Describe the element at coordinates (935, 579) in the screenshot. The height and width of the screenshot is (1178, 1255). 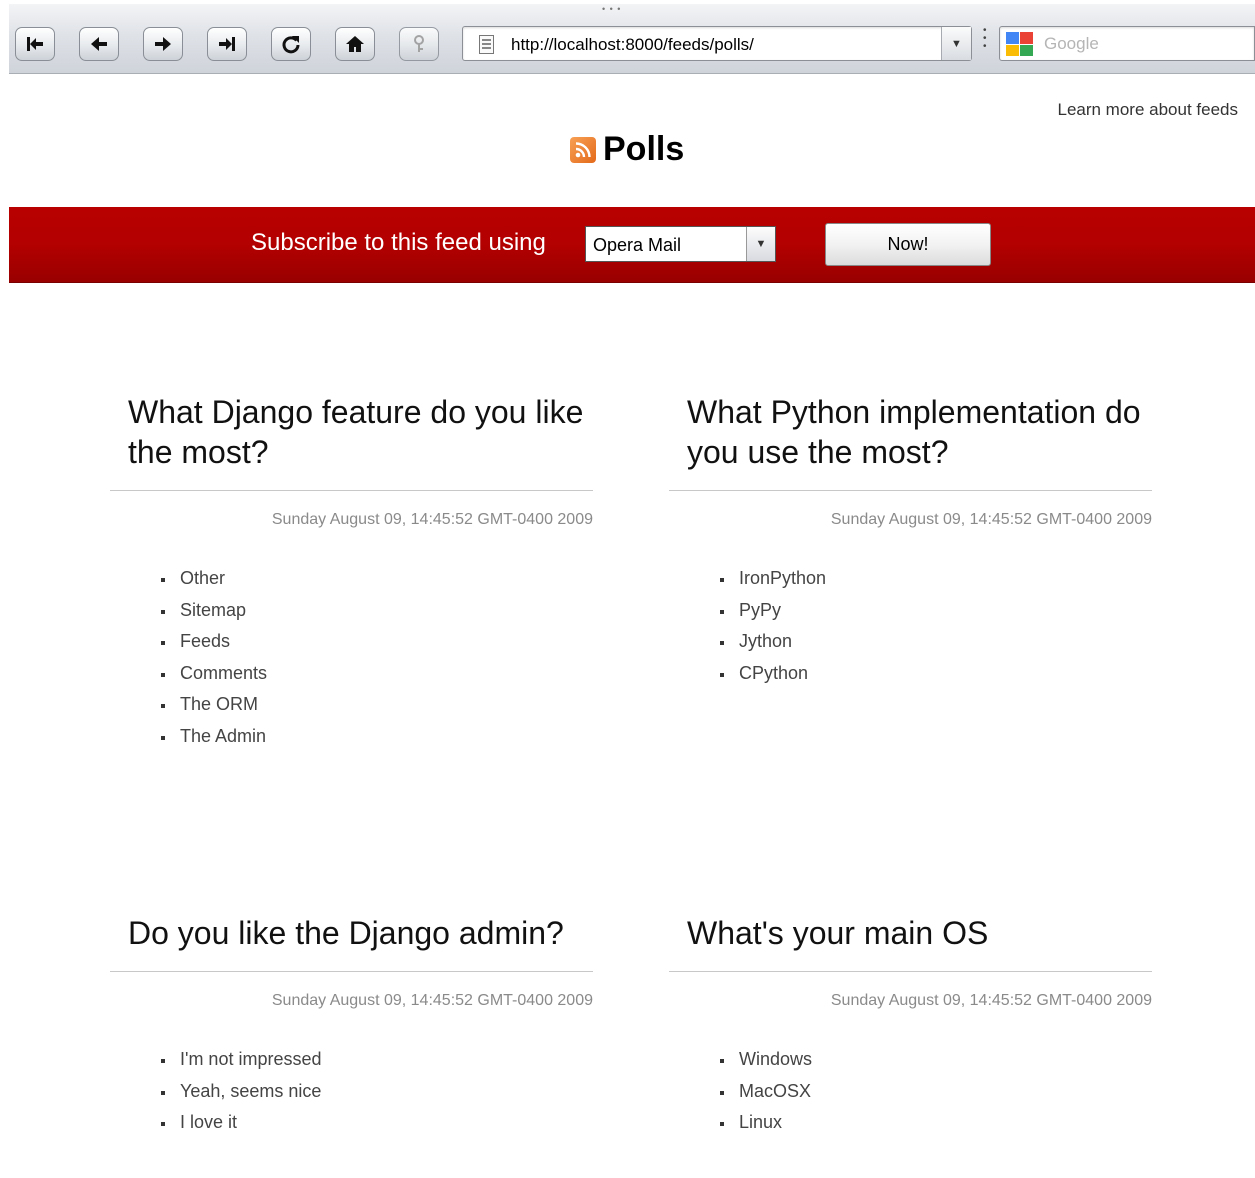
I see `list-item: IronPython` at that location.